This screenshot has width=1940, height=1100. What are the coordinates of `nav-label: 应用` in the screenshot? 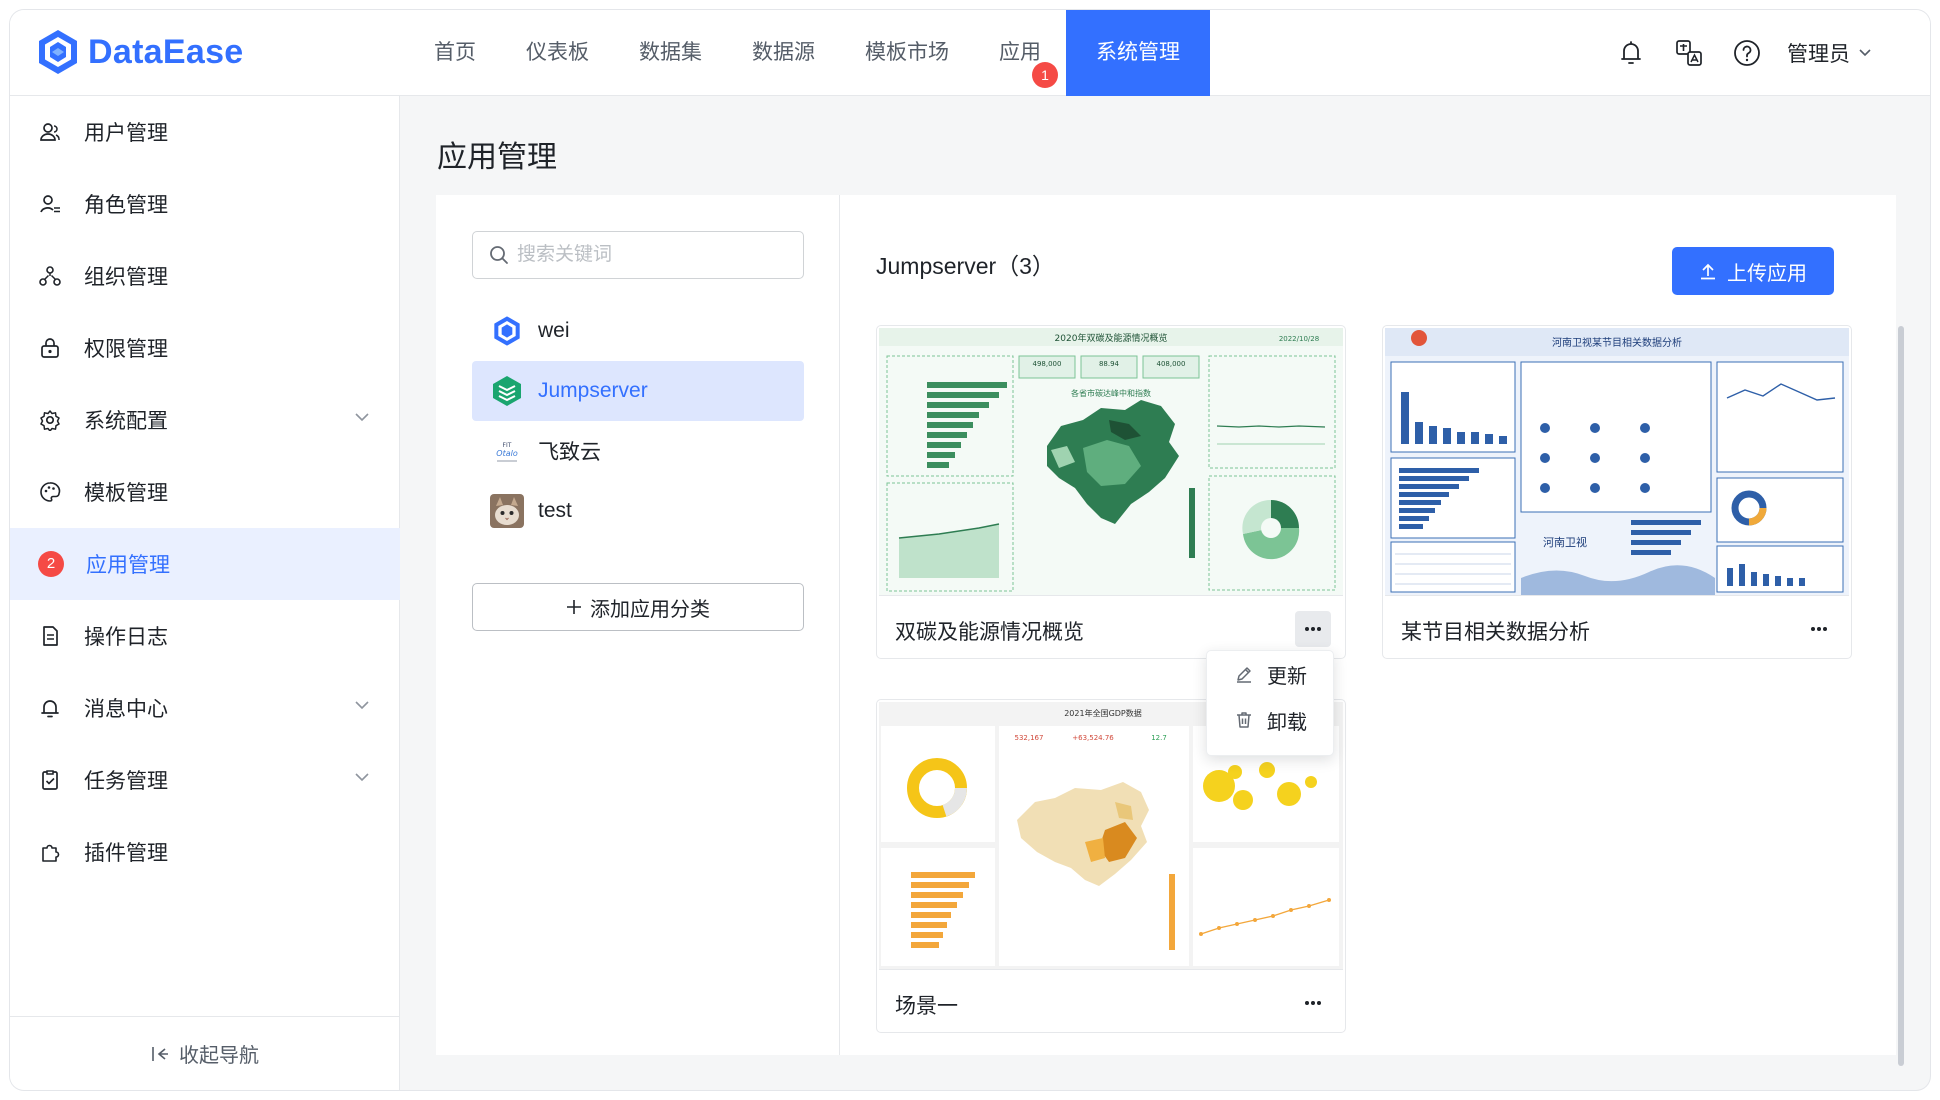 It's located at (1020, 52).